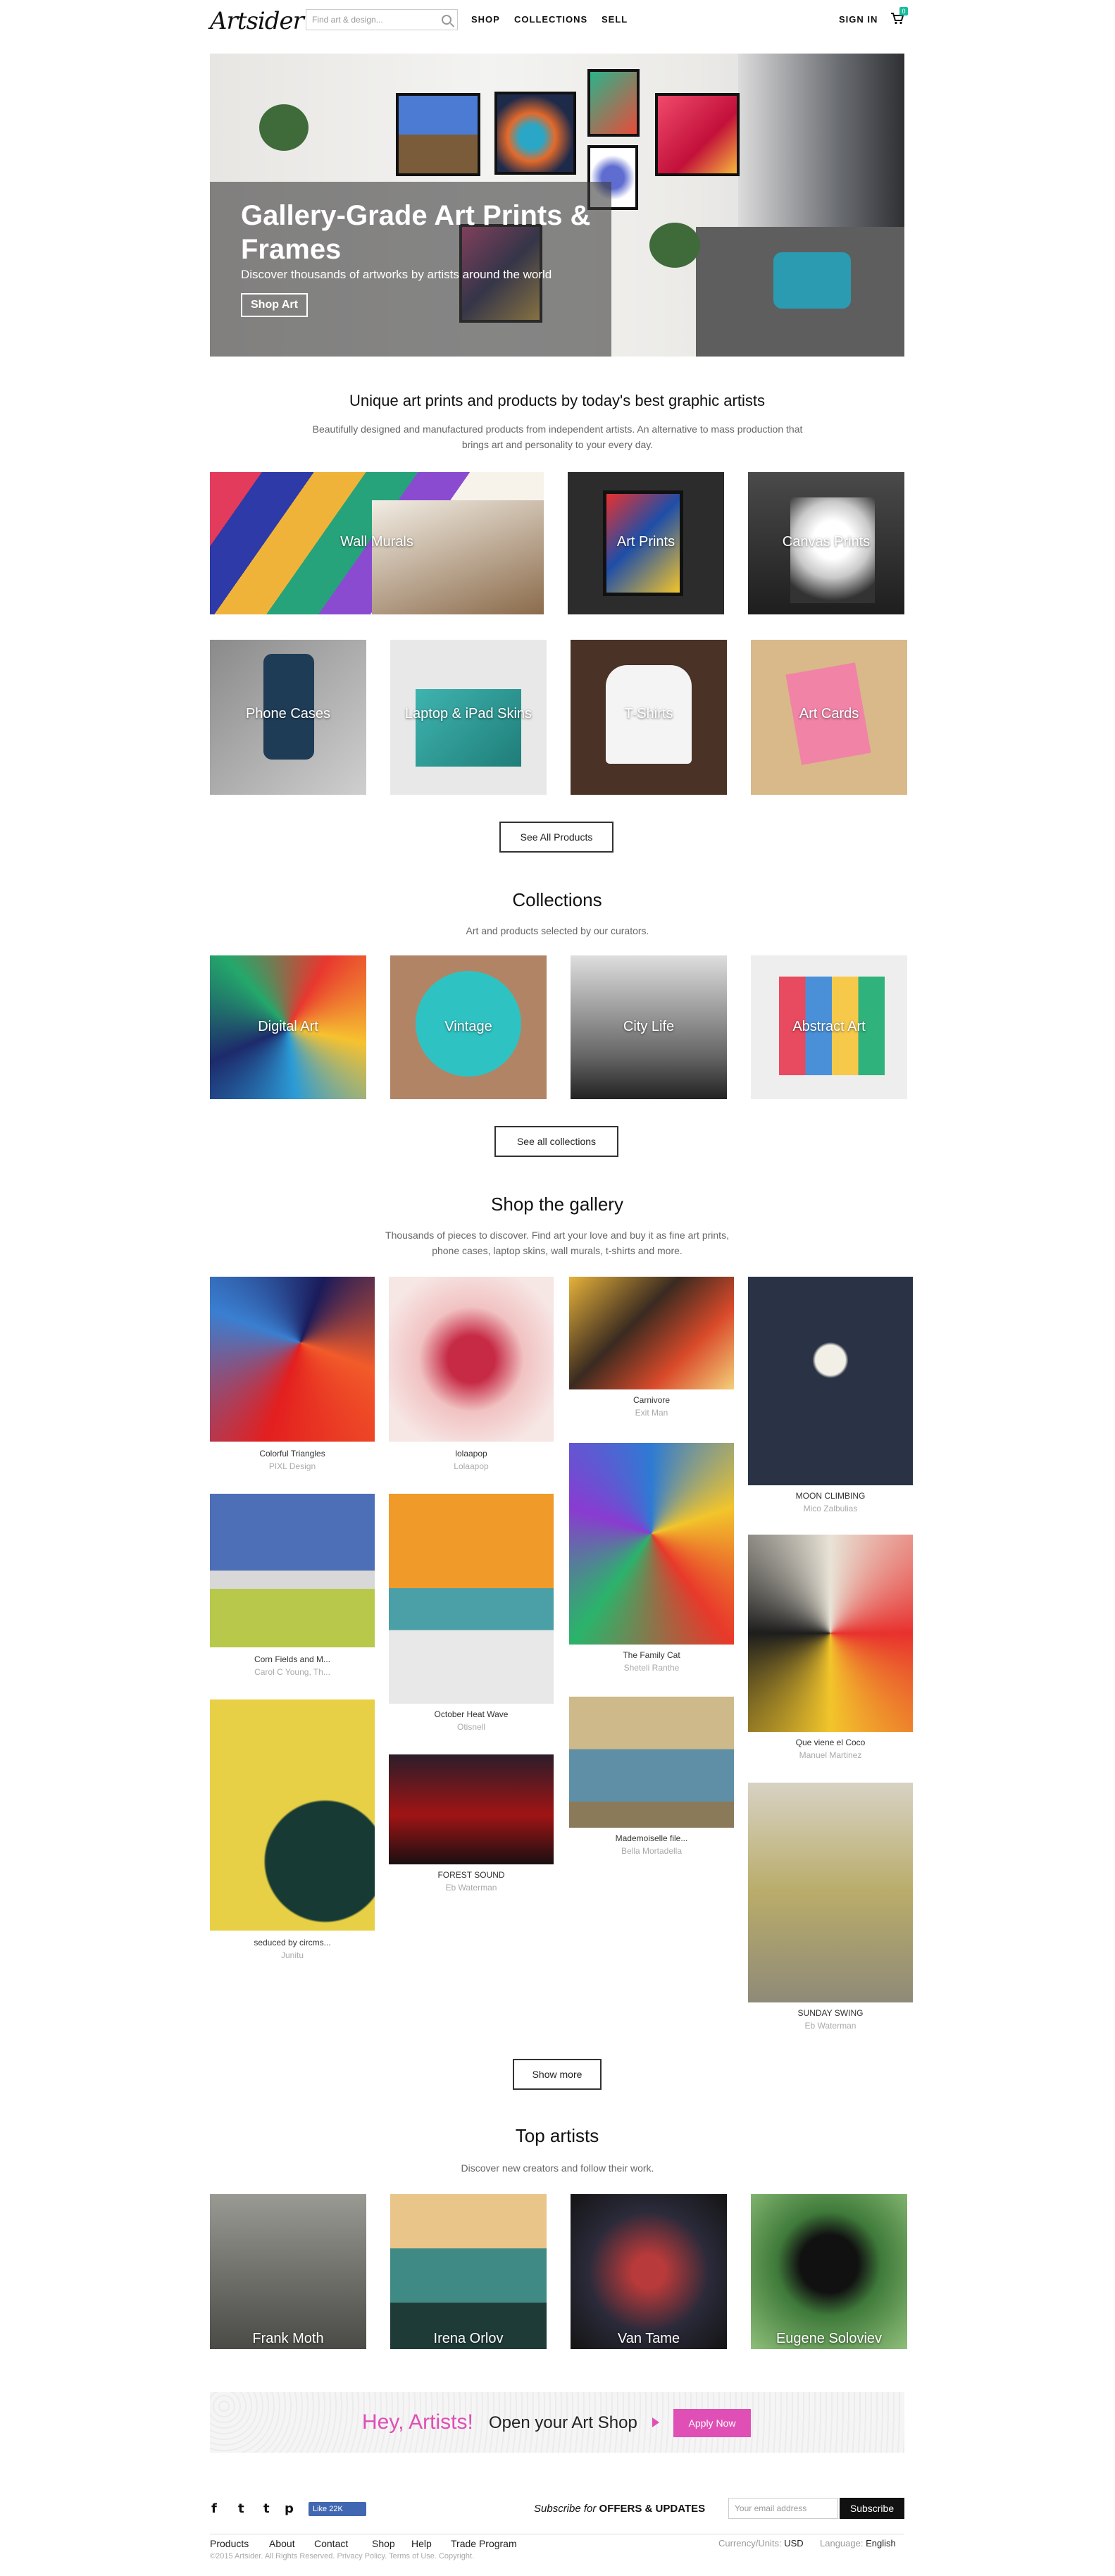  Describe the element at coordinates (651, 1655) in the screenshot. I see `artwork-title: The Family Cat` at that location.